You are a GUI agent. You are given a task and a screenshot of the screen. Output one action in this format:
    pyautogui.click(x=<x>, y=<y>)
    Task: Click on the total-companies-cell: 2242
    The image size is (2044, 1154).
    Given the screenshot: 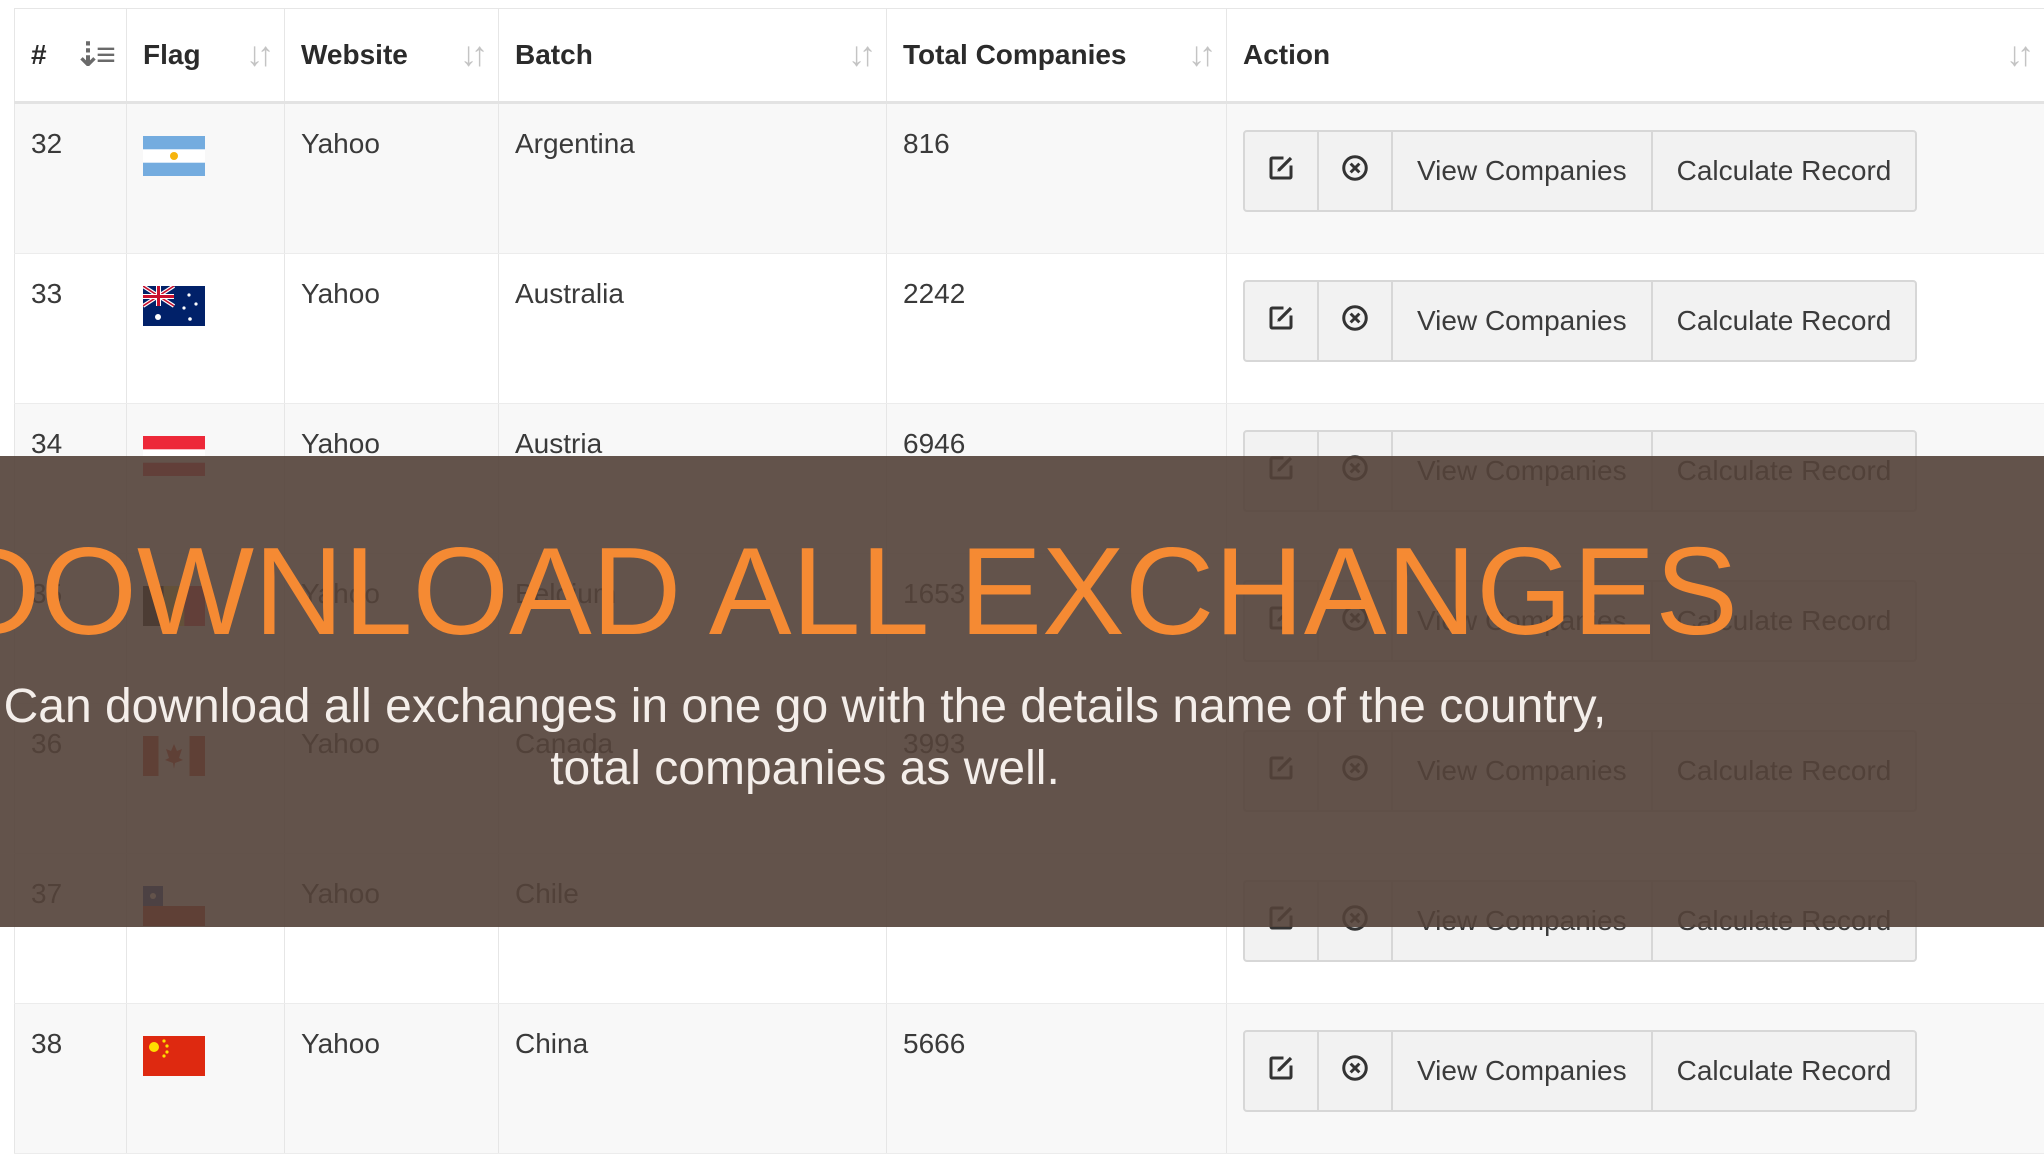 What is the action you would take?
    pyautogui.click(x=1057, y=329)
    